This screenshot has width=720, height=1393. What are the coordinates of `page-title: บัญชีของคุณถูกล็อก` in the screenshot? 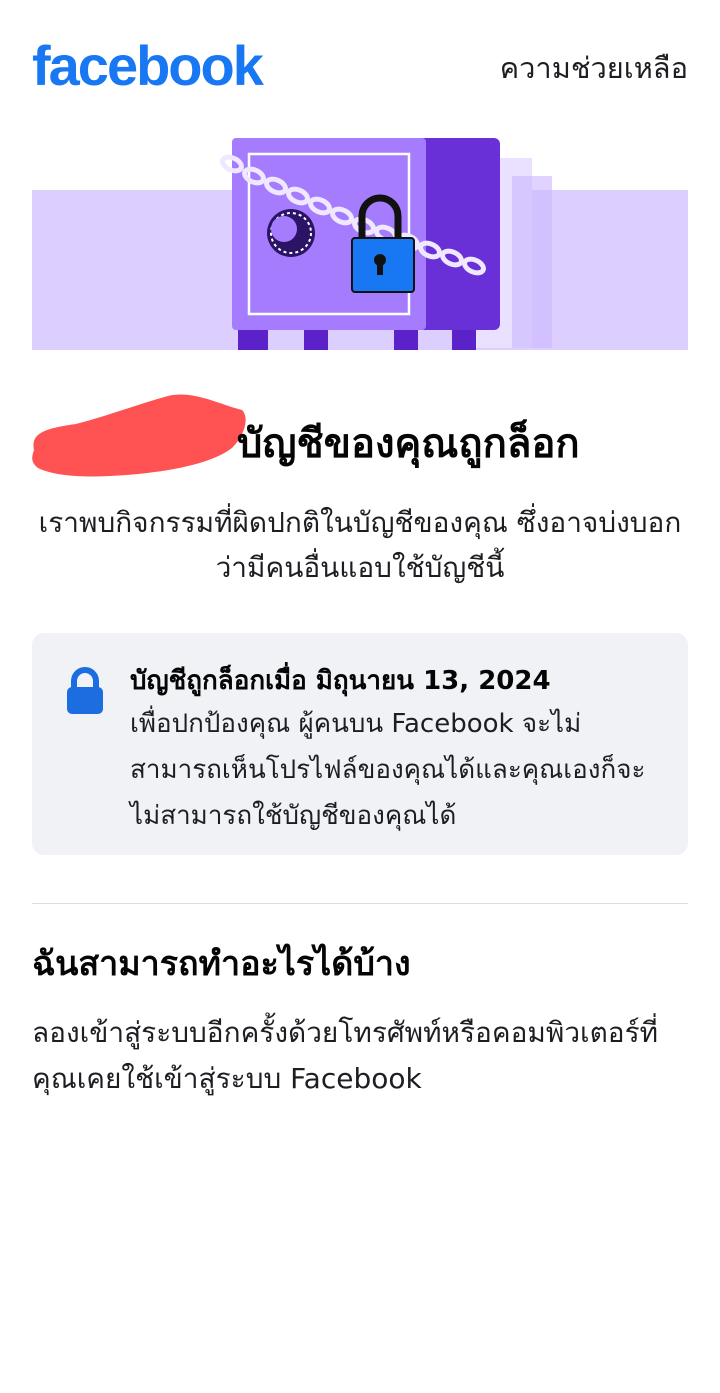 It's located at (408, 444).